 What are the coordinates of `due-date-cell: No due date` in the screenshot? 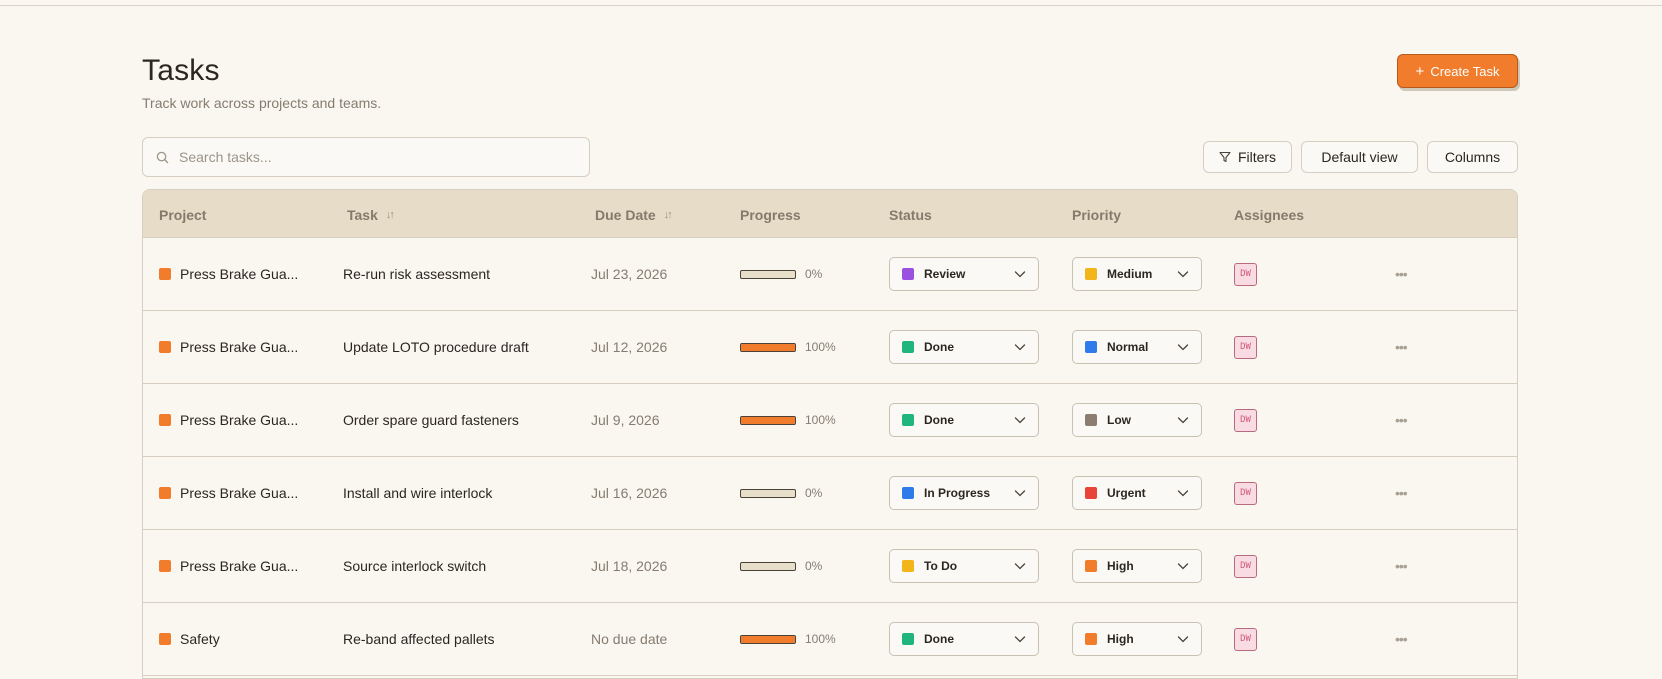 It's located at (629, 639).